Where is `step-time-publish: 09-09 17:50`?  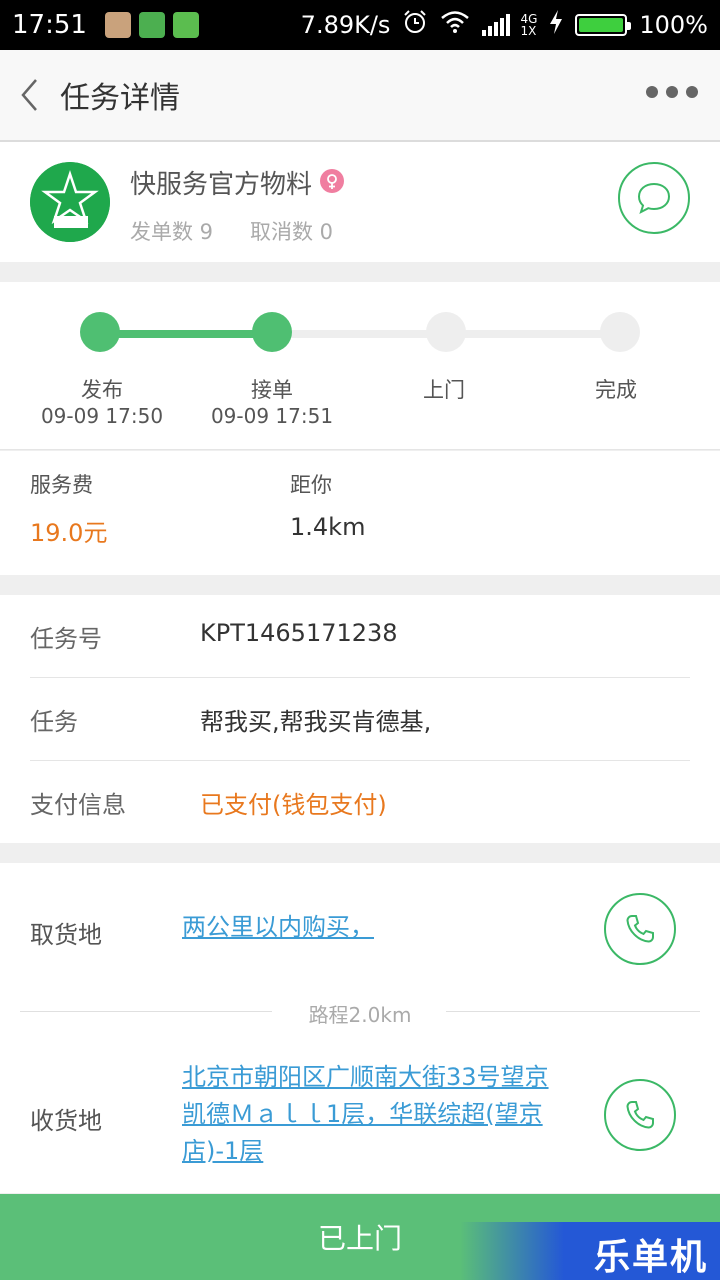
step-time-publish: 09-09 17:50 is located at coordinates (102, 416).